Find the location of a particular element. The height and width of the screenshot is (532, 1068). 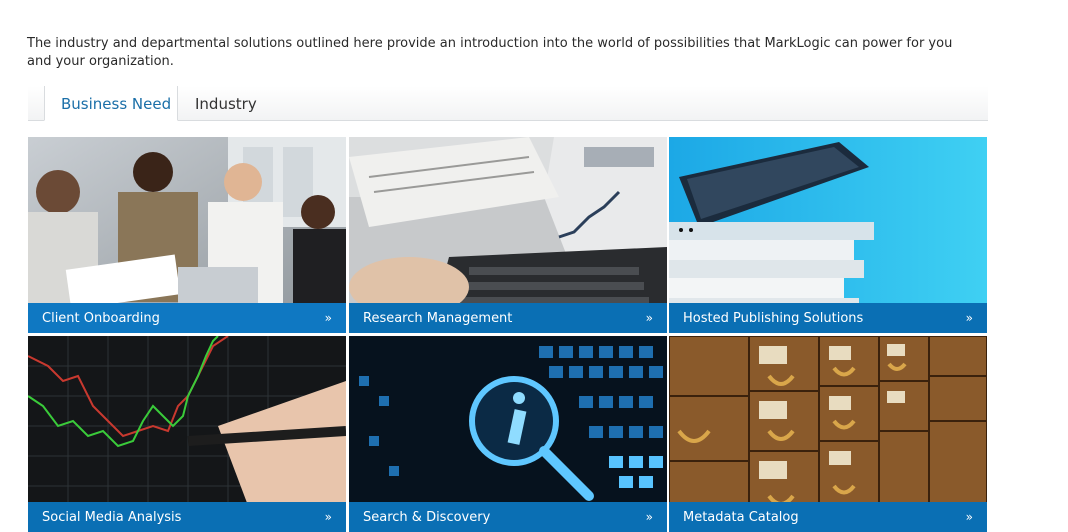

solution-tabs: Business Need Industry is located at coordinates (508, 103).